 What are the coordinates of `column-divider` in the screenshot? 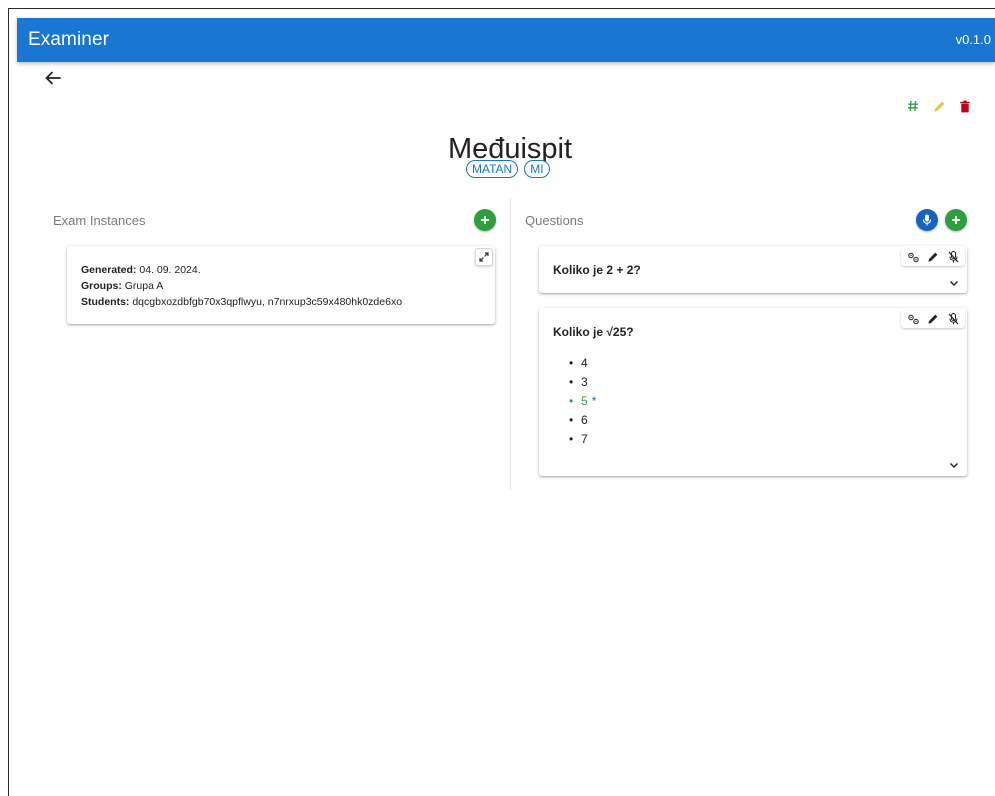 It's located at (510, 344).